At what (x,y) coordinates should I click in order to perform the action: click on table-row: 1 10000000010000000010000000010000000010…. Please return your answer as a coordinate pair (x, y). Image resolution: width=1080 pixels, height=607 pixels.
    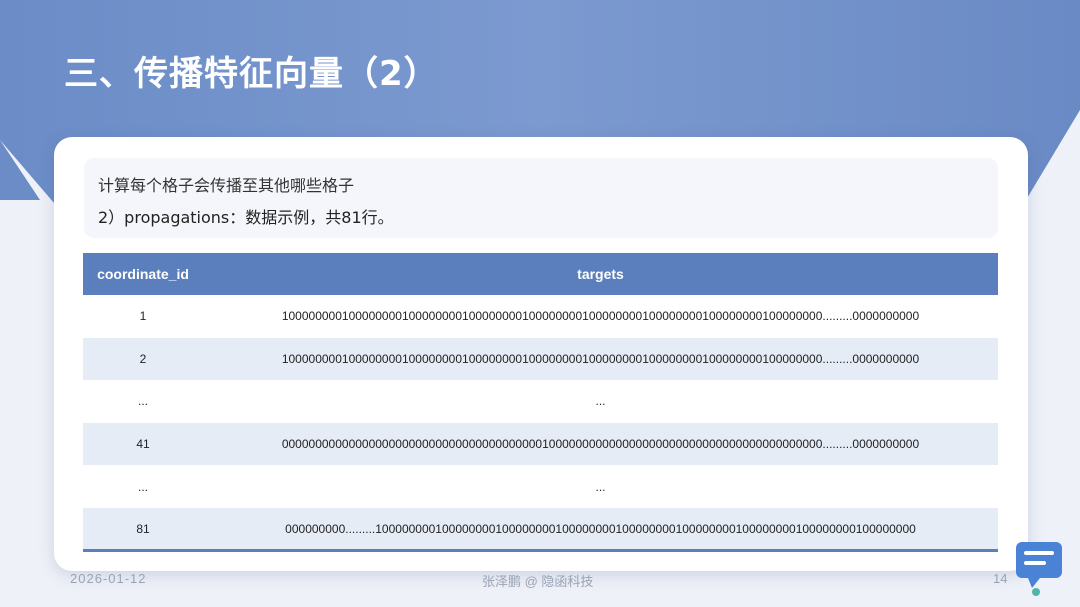
    Looking at the image, I should click on (540, 316).